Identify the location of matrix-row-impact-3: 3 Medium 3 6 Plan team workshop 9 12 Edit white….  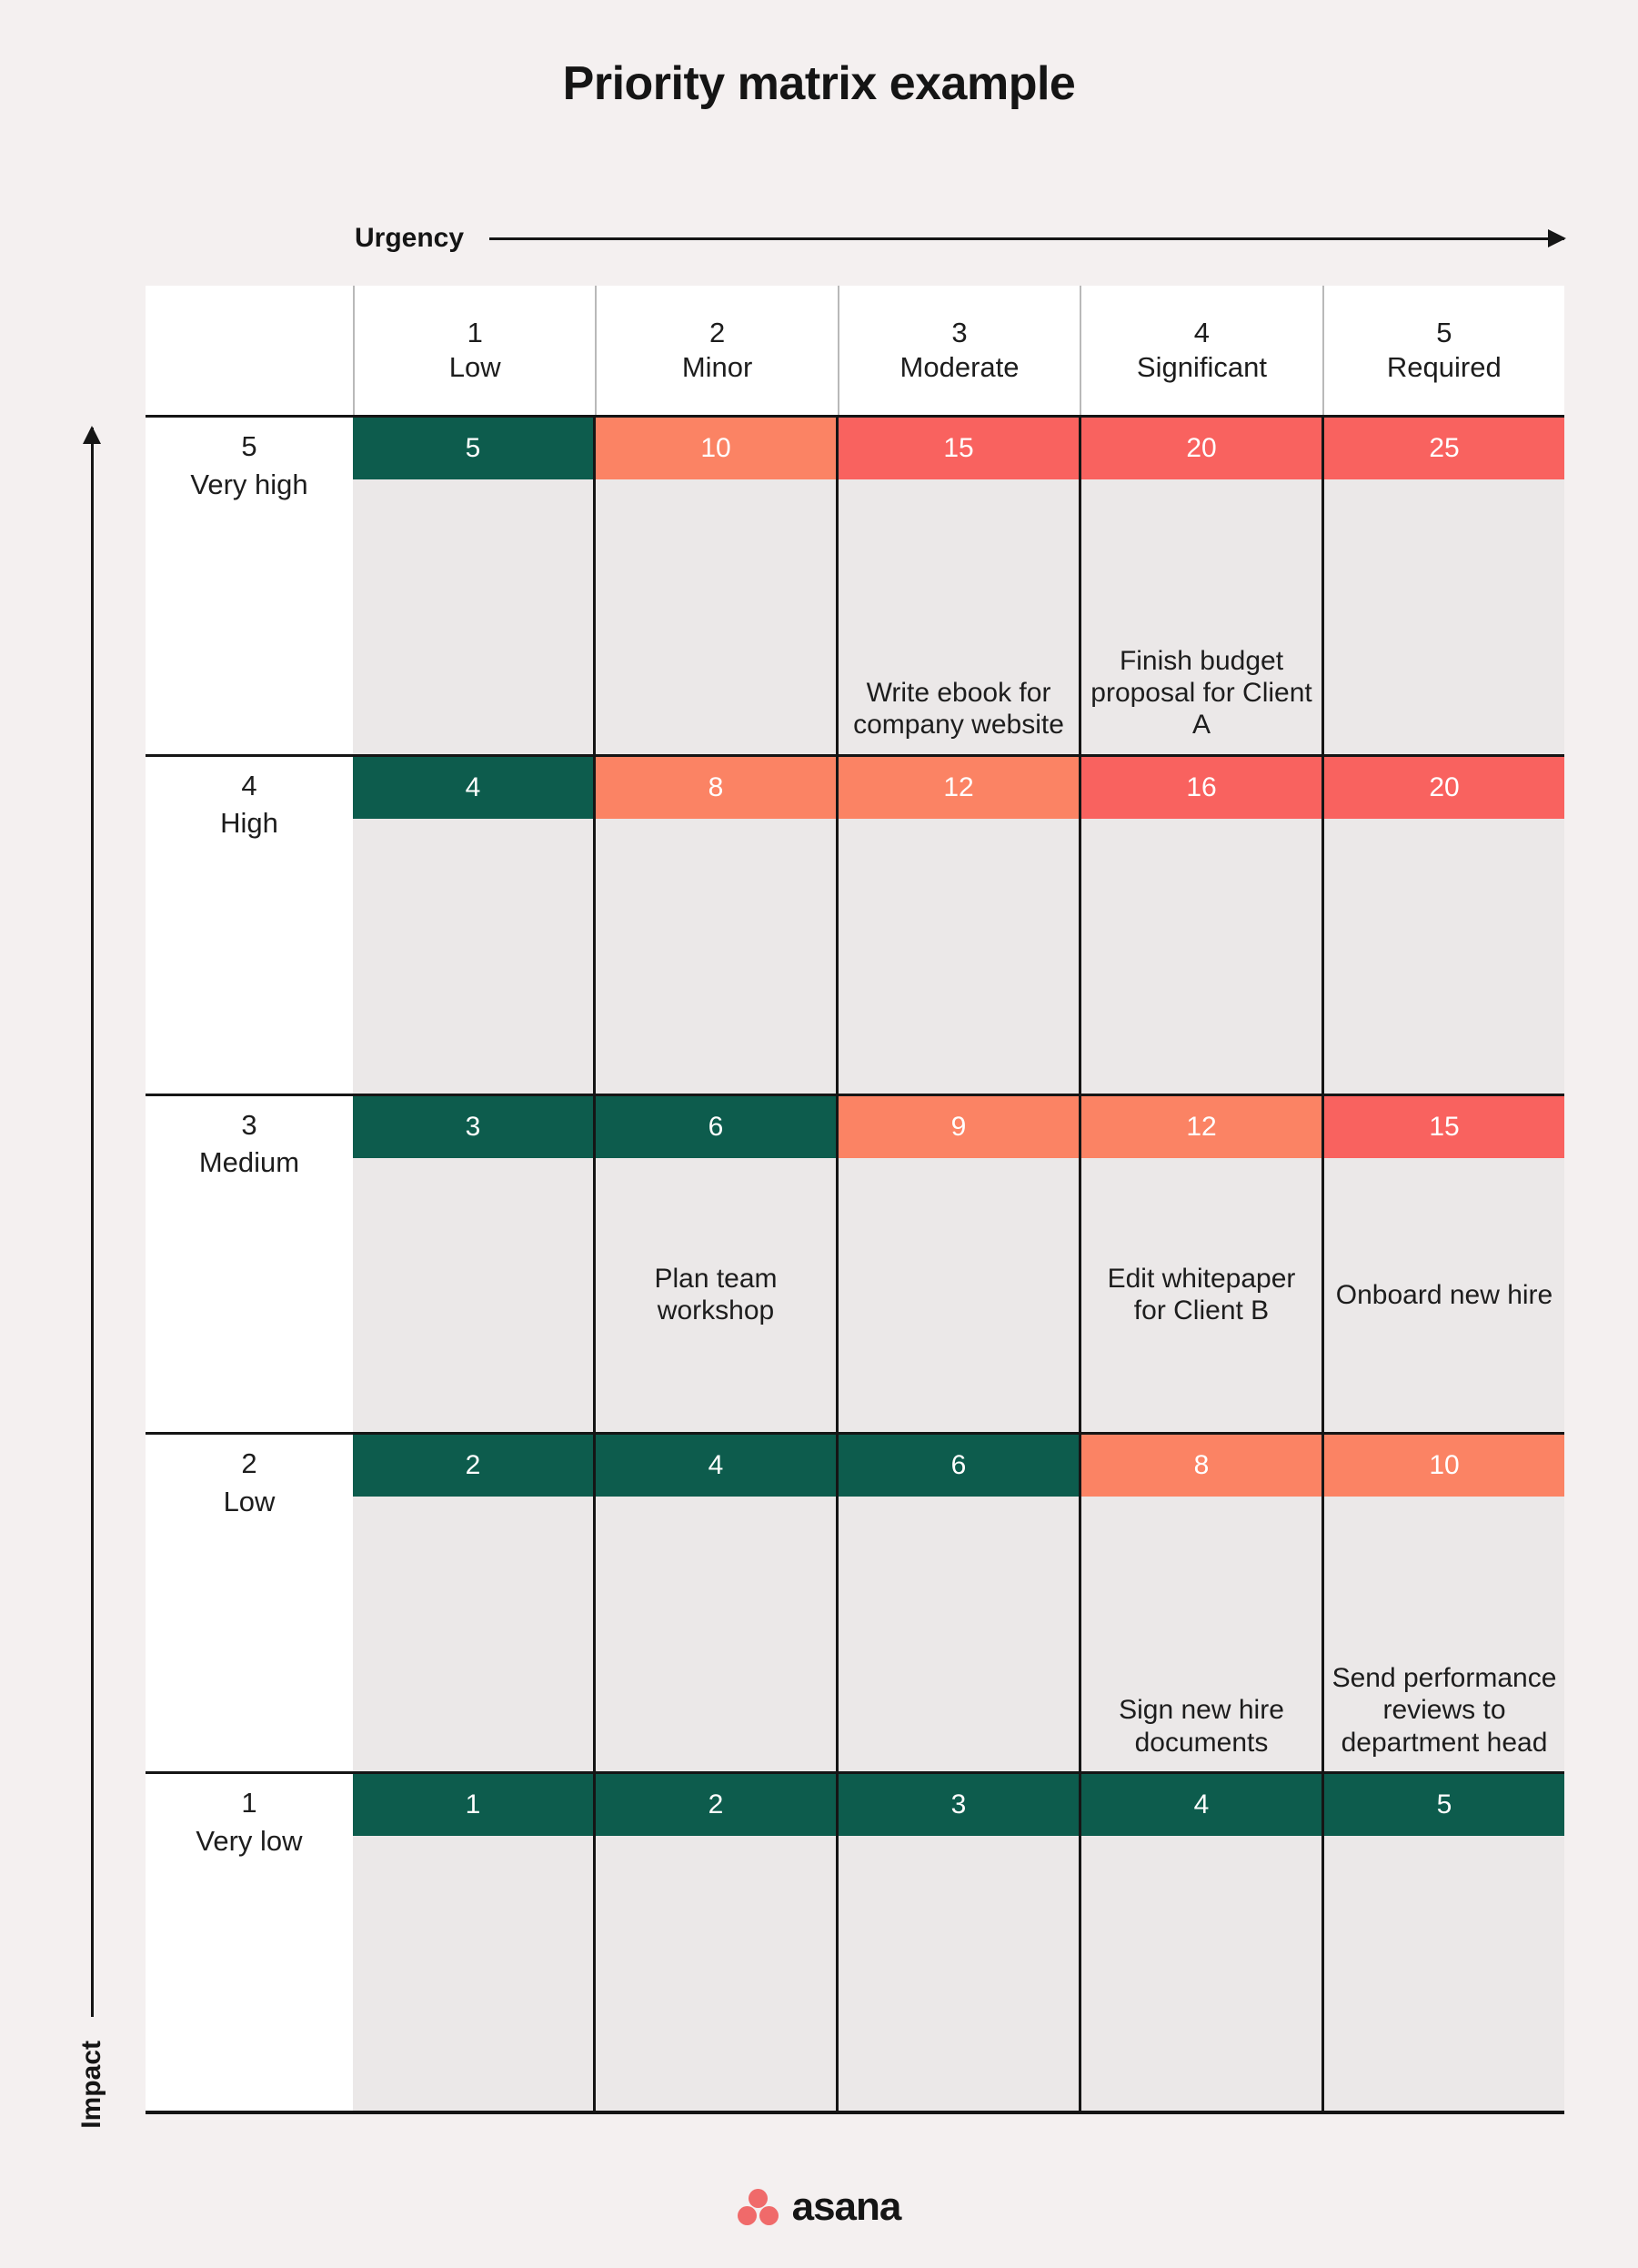
(855, 1265).